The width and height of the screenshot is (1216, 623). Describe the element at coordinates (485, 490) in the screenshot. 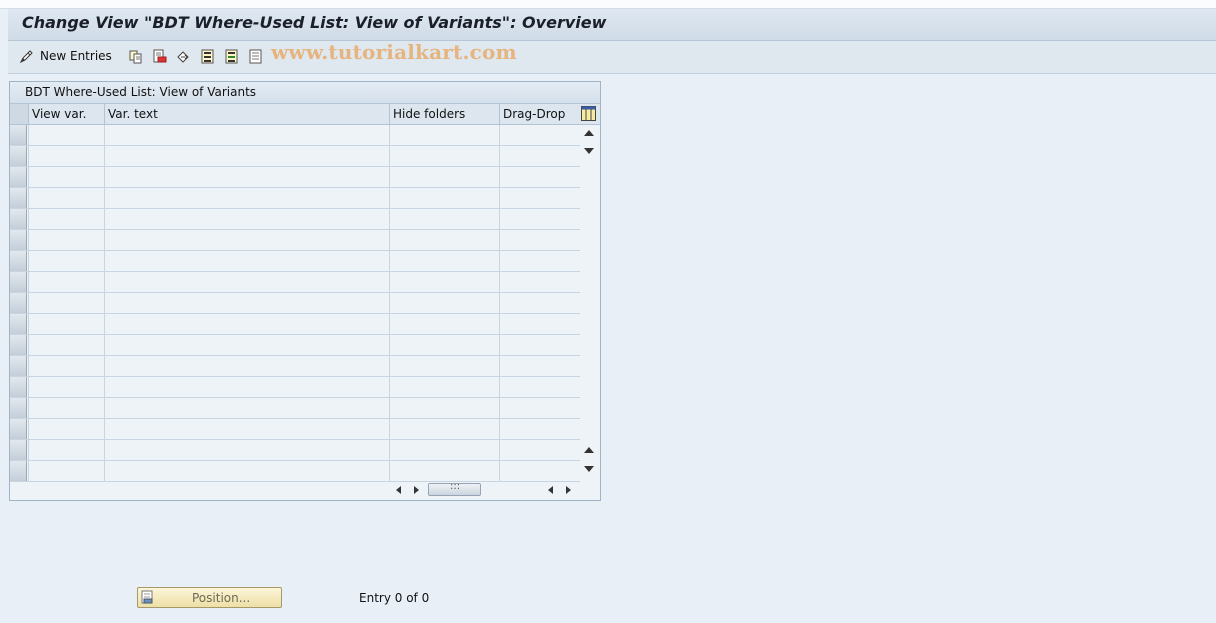

I see `horizontal-scrollbar: :::` at that location.